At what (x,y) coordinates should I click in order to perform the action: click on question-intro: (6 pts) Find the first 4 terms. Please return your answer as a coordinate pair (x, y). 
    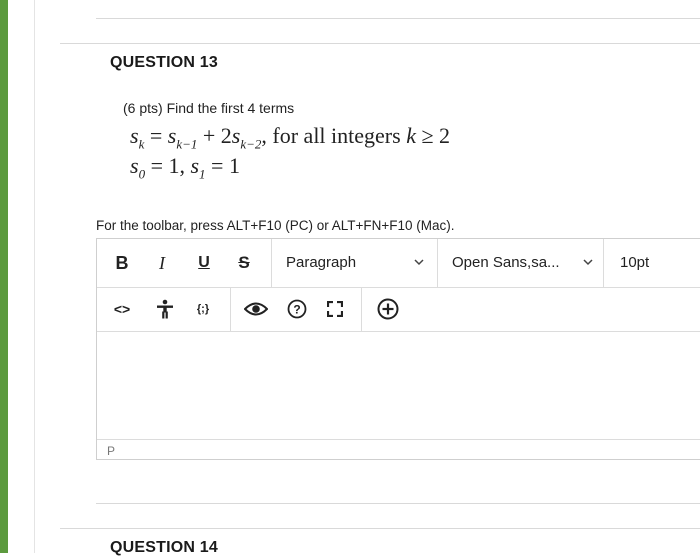
    Looking at the image, I should click on (209, 108).